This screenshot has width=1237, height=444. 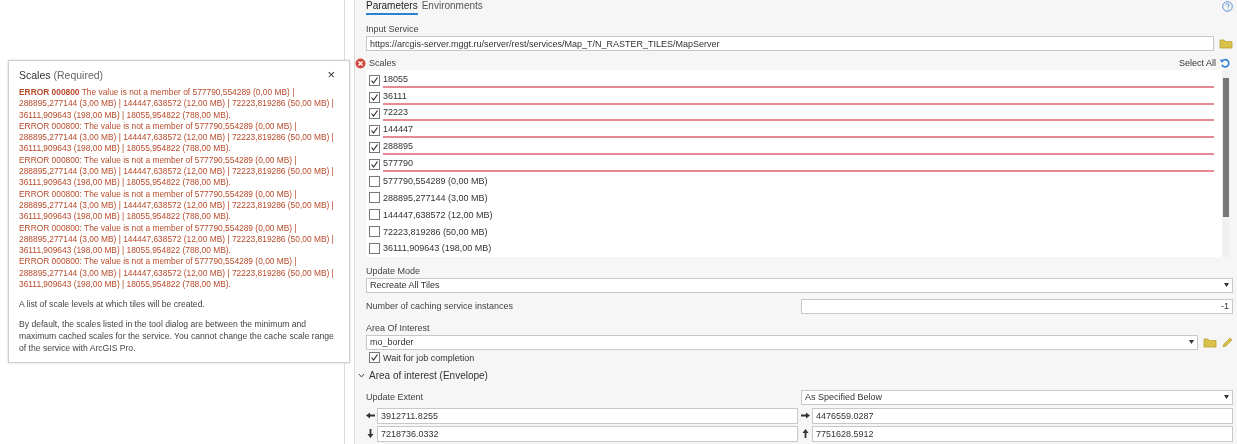 I want to click on field-label: Scales, so click(x=383, y=63).